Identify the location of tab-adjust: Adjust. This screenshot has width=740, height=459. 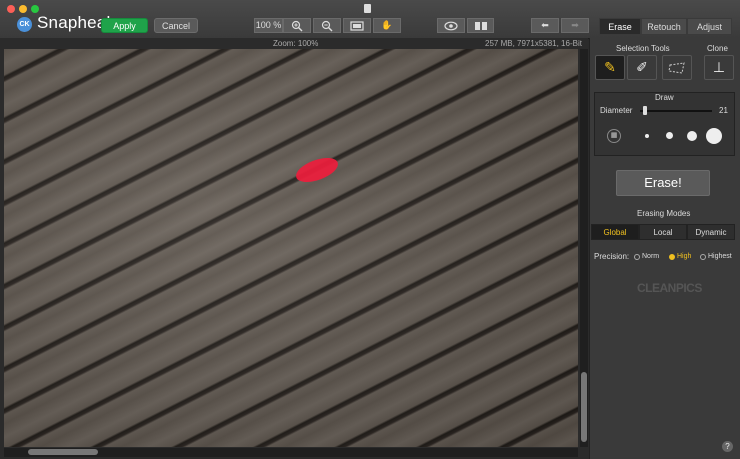
(709, 26).